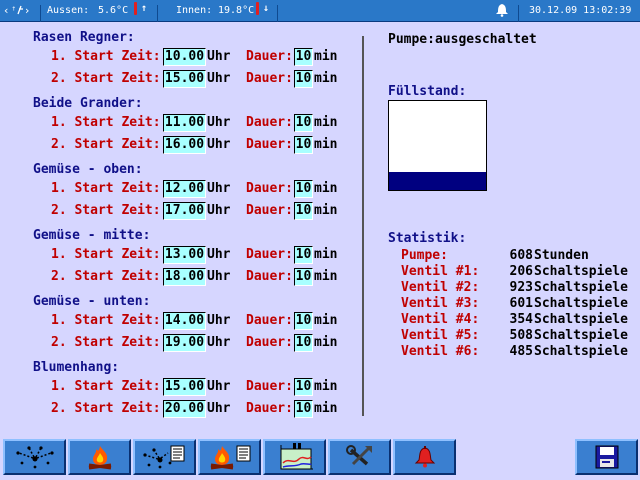 Image resolution: width=640 pixels, height=480 pixels. I want to click on stat-label: Ventil #4:, so click(440, 319).